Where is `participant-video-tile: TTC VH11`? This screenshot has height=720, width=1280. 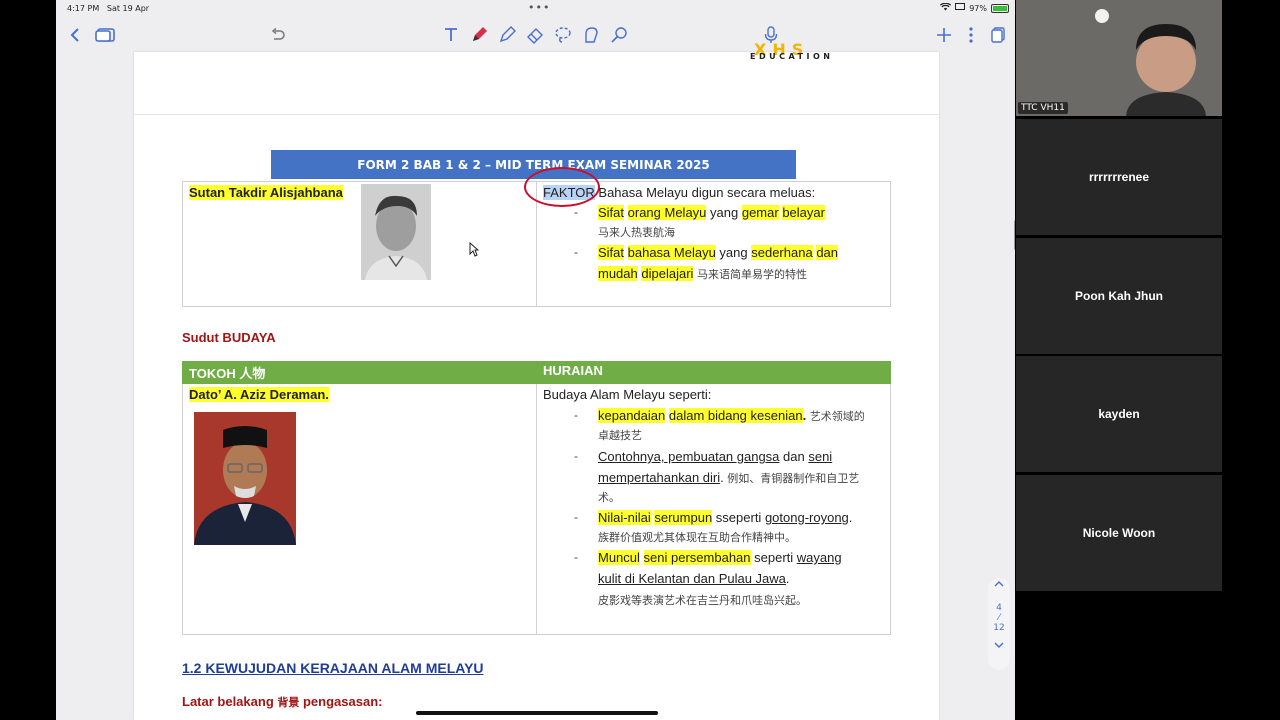
participant-video-tile: TTC VH11 is located at coordinates (1119, 58).